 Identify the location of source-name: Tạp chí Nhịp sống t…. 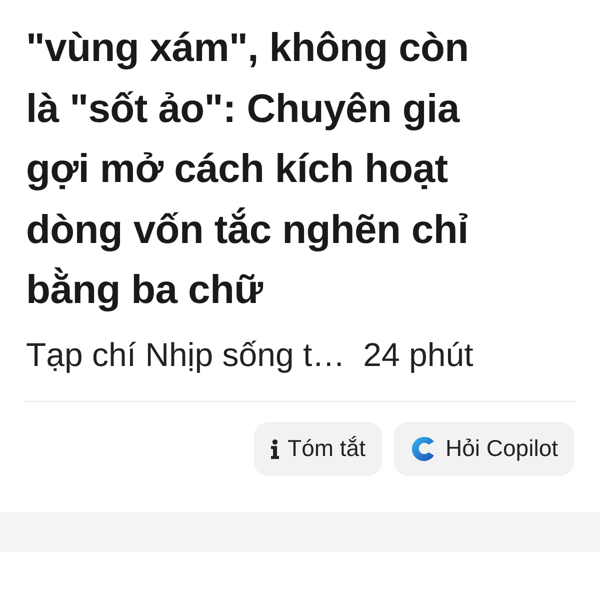
(186, 354).